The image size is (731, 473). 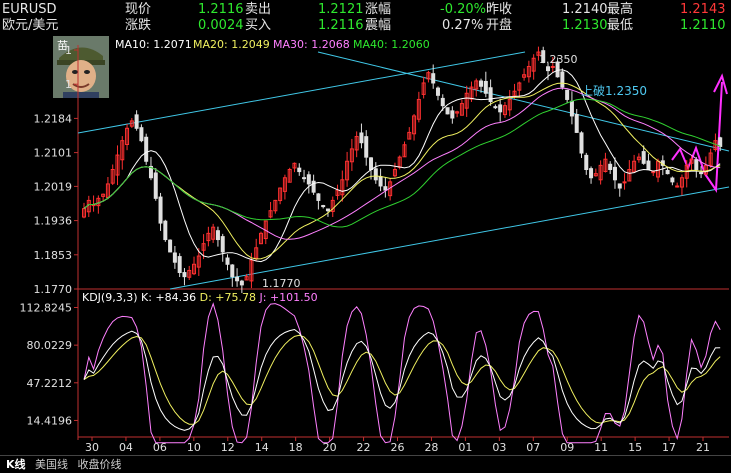 What do you see at coordinates (50, 345) in the screenshot?
I see `kdj-tick-label: 80.0229` at bounding box center [50, 345].